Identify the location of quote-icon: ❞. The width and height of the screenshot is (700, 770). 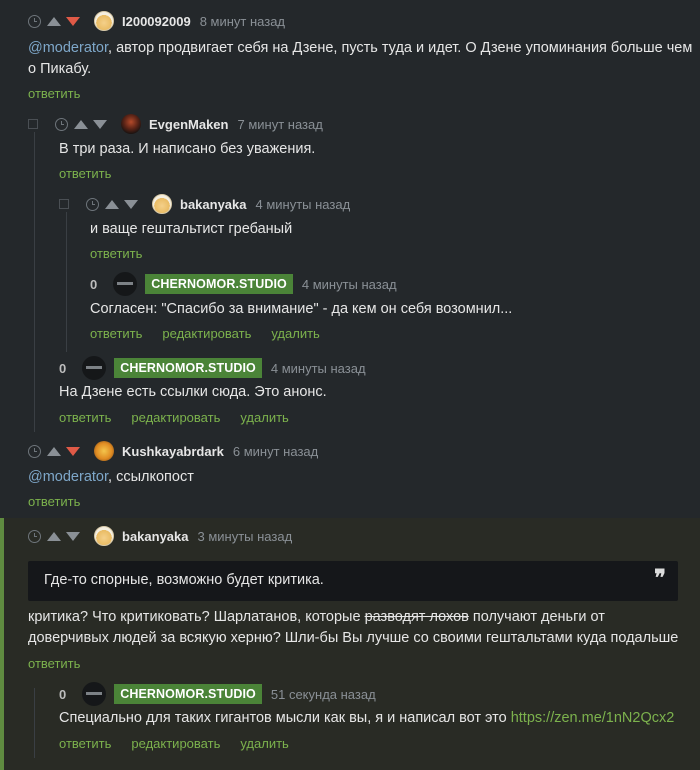
(660, 578).